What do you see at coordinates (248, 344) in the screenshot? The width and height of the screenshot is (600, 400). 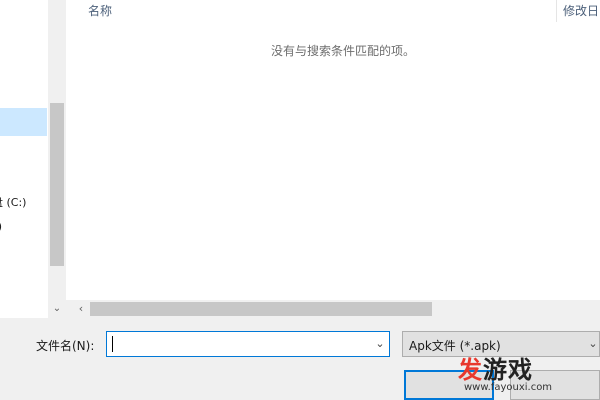 I see `filename-input` at bounding box center [248, 344].